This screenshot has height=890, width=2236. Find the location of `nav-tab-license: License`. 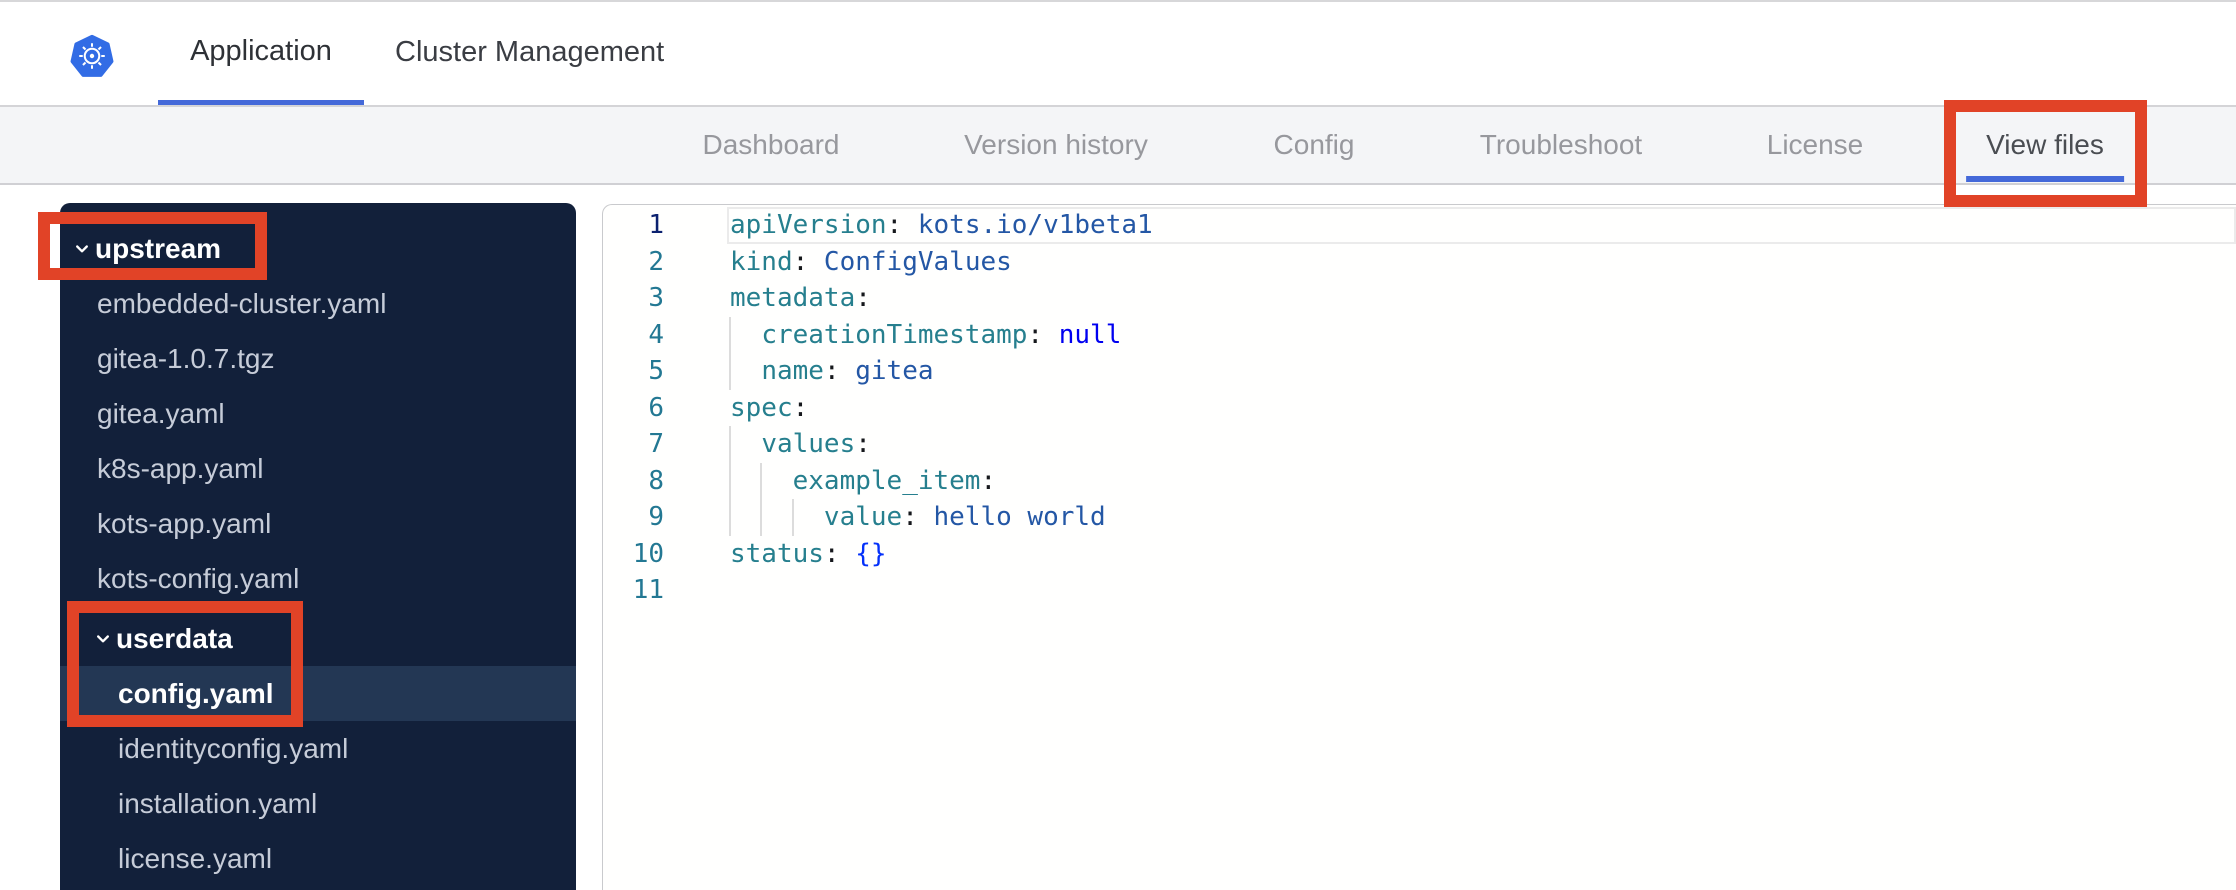

nav-tab-license: License is located at coordinates (1815, 145).